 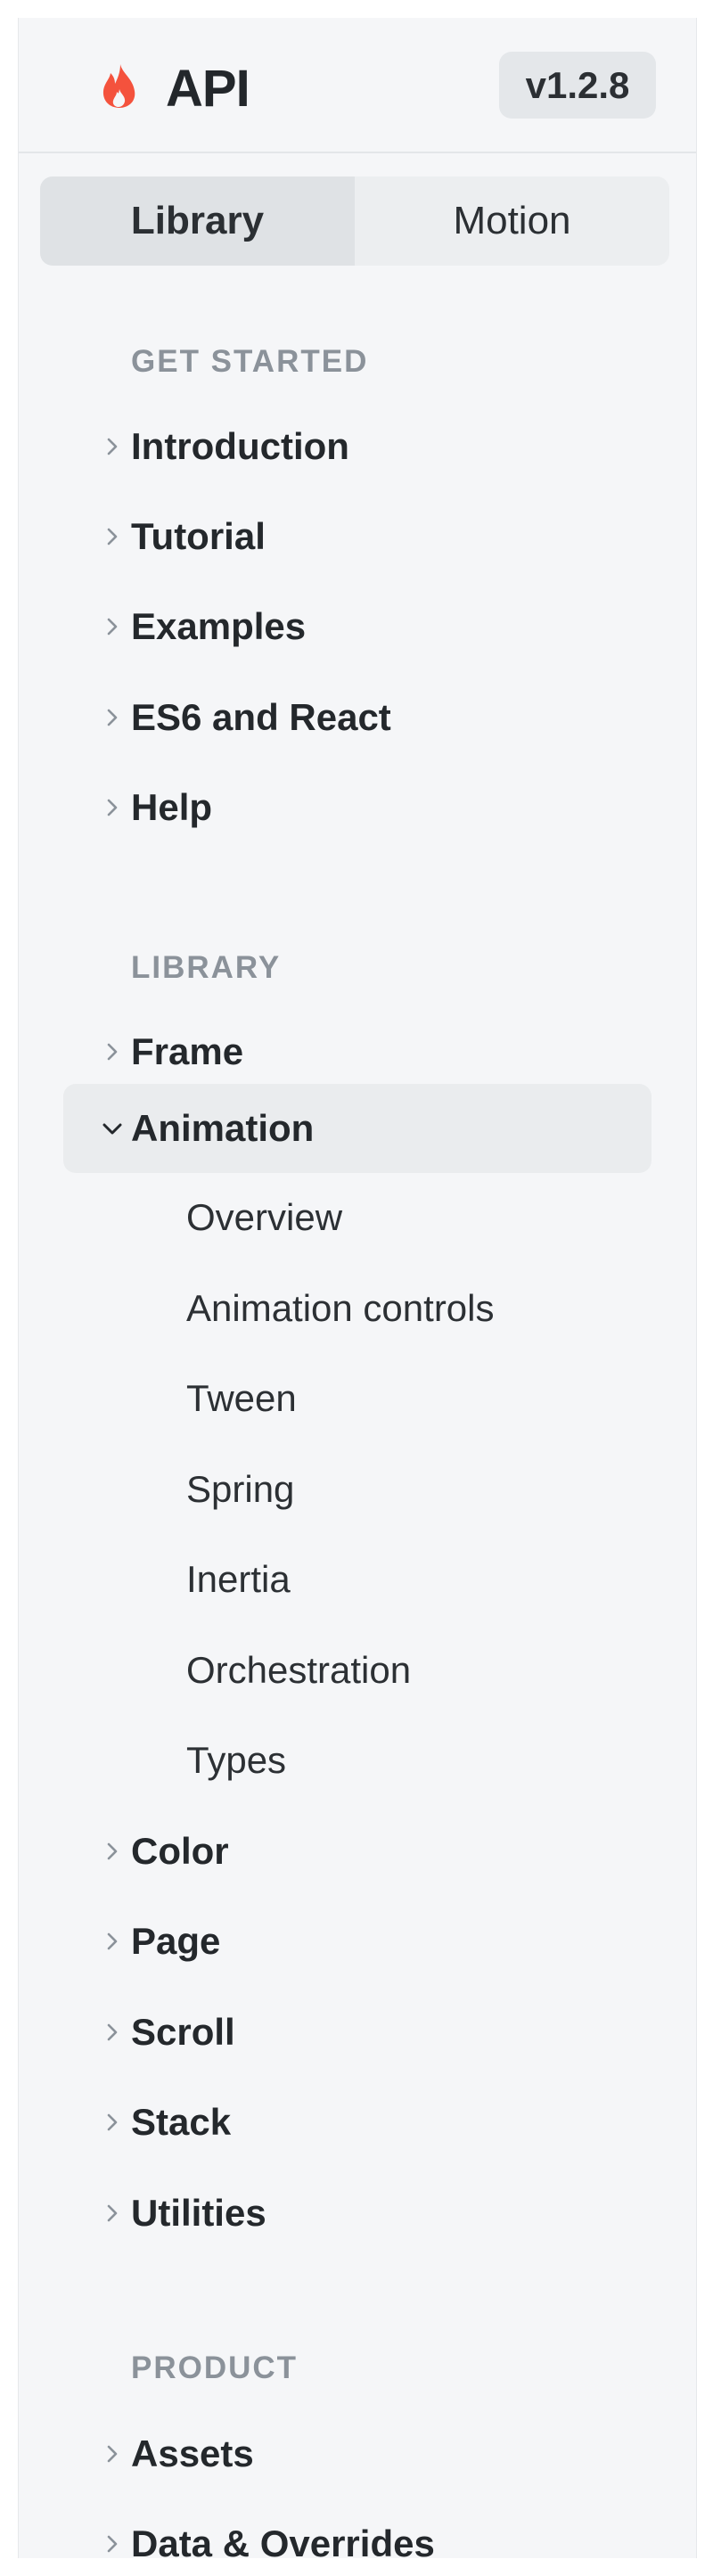 What do you see at coordinates (223, 1128) in the screenshot?
I see `nav-item-label: Animation` at bounding box center [223, 1128].